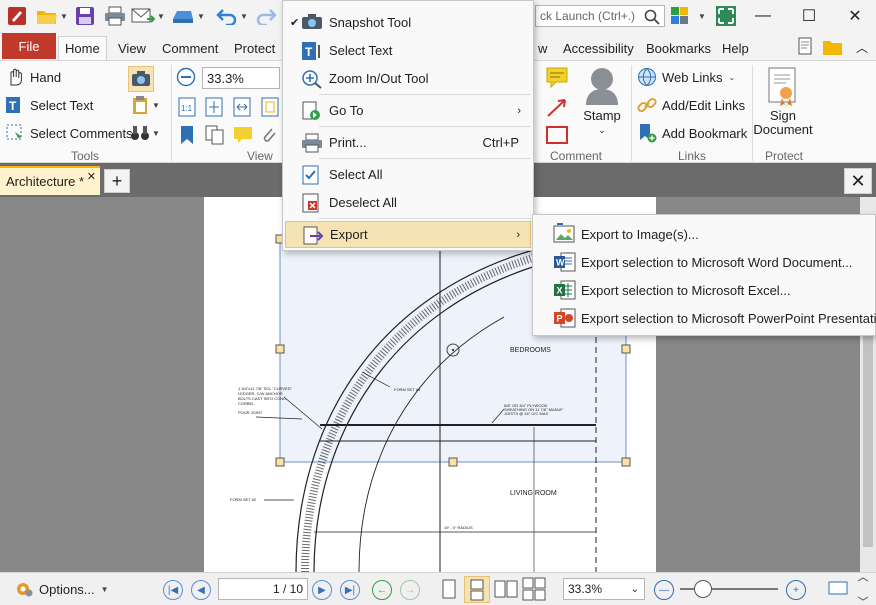 This screenshot has width=876, height=605. I want to click on comments-panel-button, so click(243, 135).